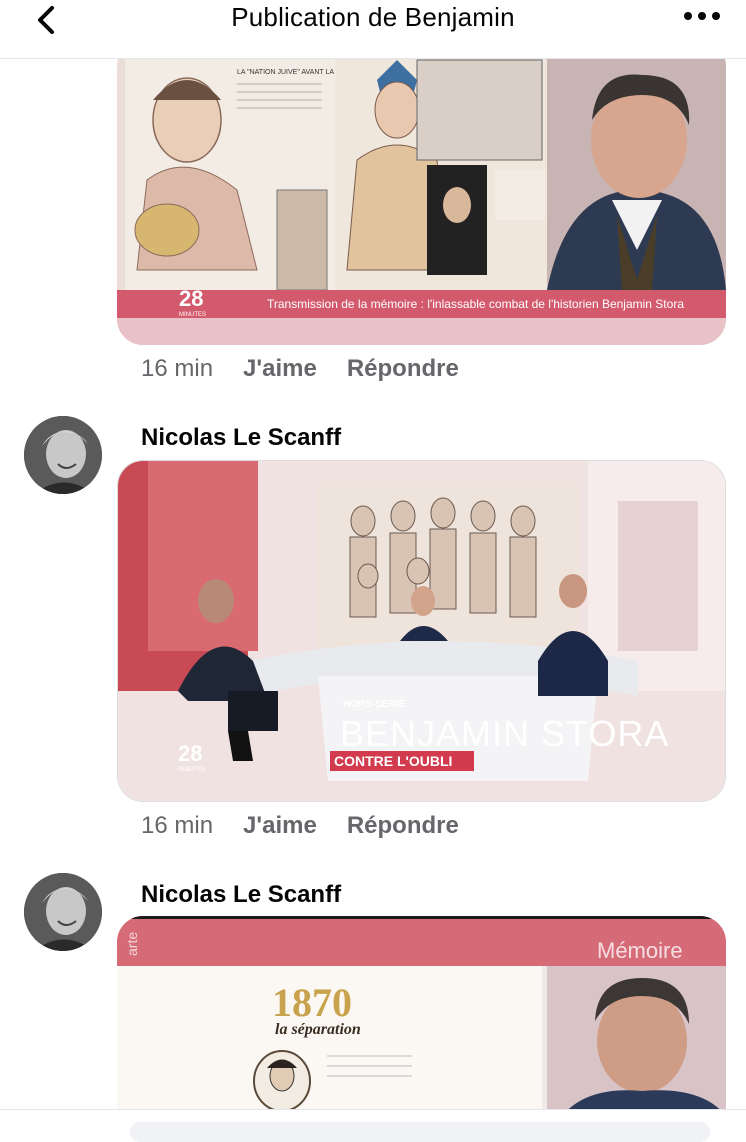 The height and width of the screenshot is (1142, 746). Describe the element at coordinates (373, 17) in the screenshot. I see `page-title: Publication de Benjamin` at that location.